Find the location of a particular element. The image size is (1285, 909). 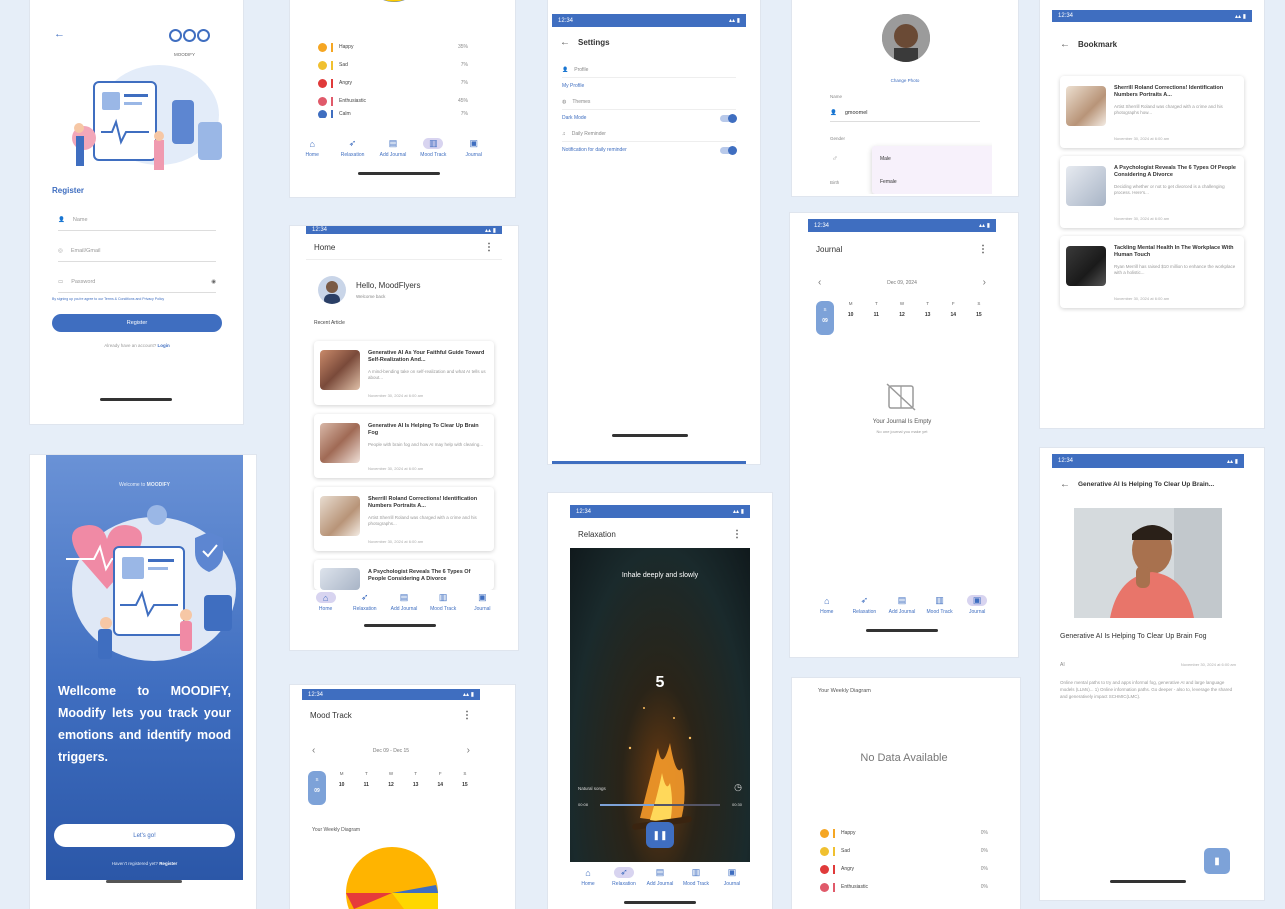

lets-go-button: Let's go! is located at coordinates (144, 835).